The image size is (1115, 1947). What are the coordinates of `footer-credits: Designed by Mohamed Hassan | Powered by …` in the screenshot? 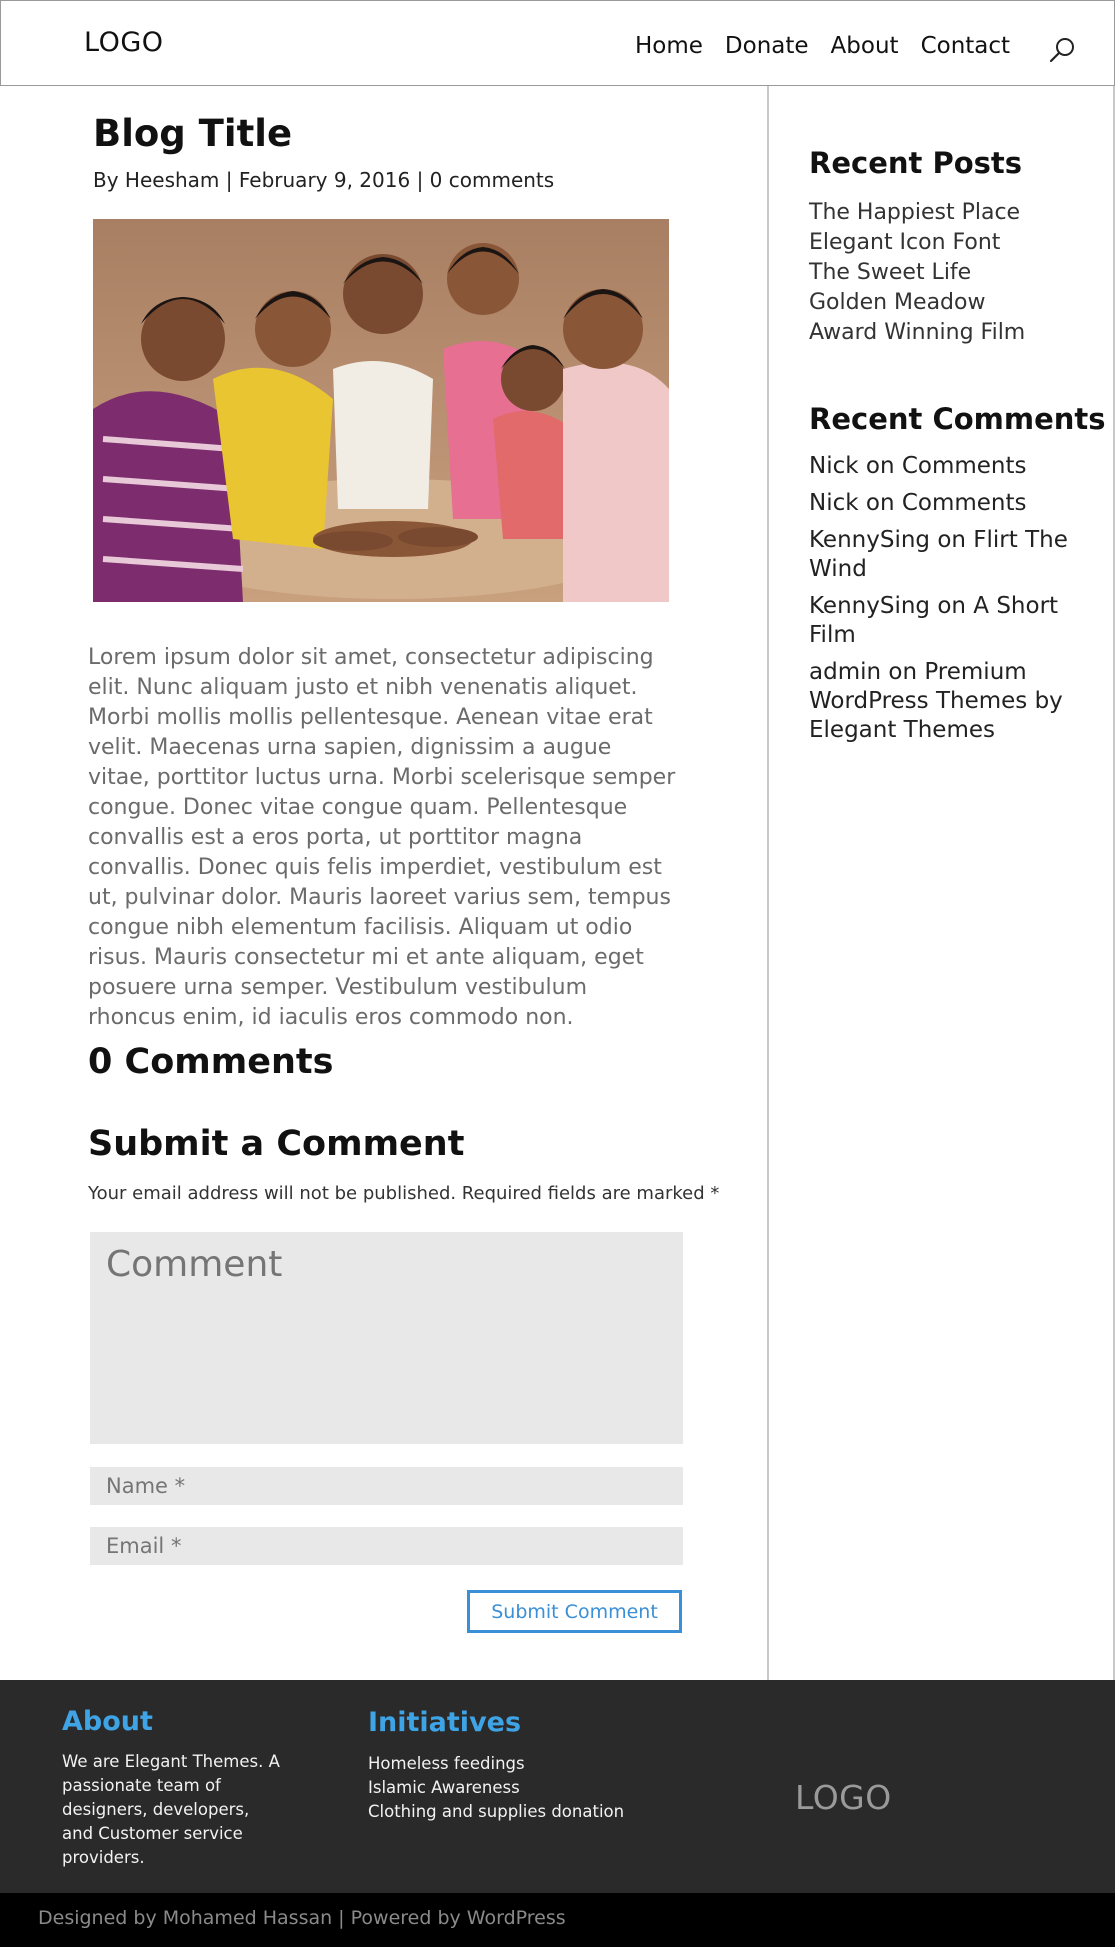 It's located at (302, 1918).